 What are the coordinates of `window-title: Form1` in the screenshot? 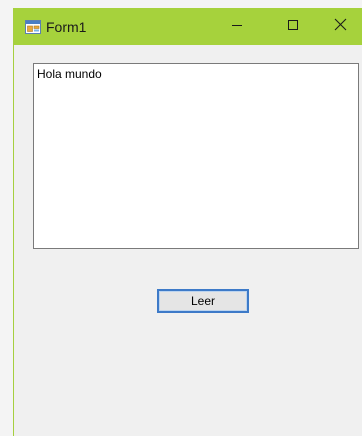 It's located at (66, 27).